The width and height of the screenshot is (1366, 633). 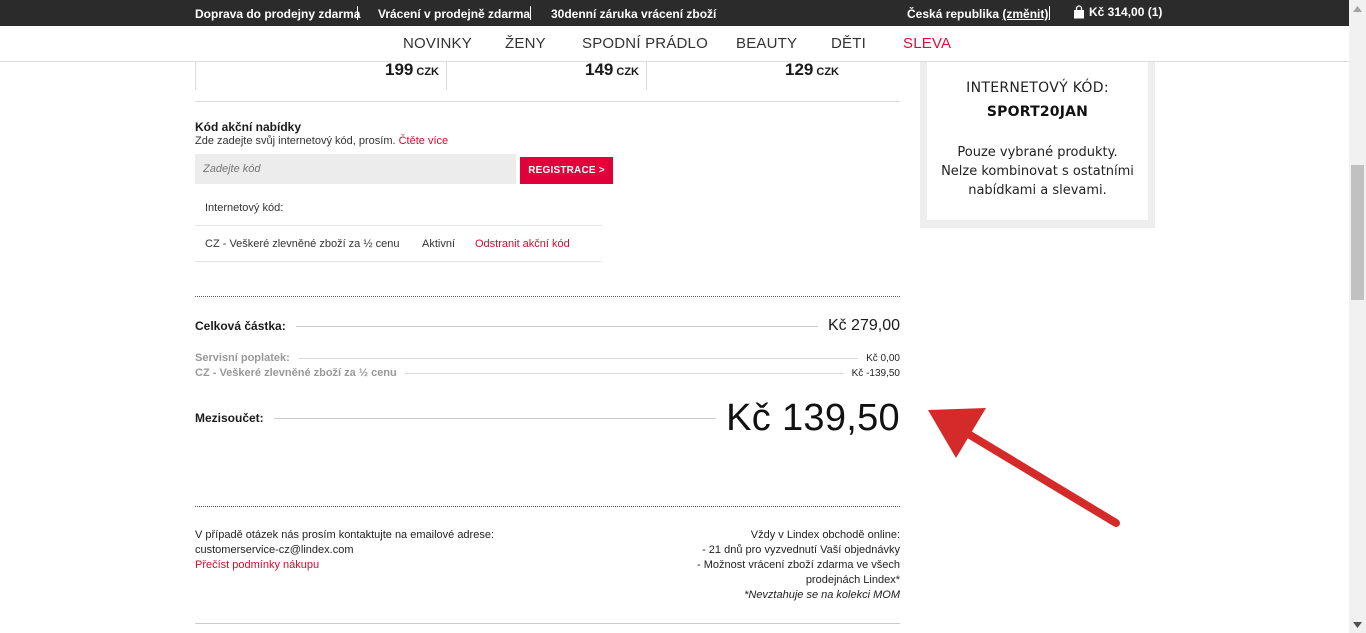 What do you see at coordinates (633, 14) in the screenshot?
I see `promo-return-guarantee: 30denní záruka vrácení zboží` at bounding box center [633, 14].